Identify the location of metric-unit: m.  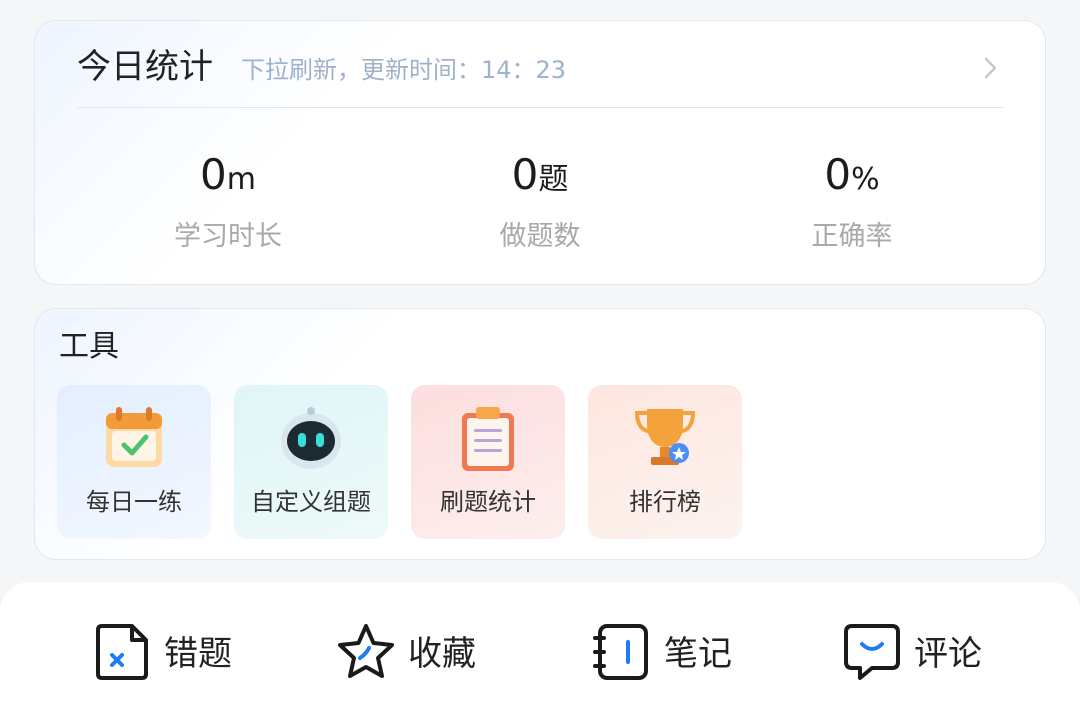
(241, 179).